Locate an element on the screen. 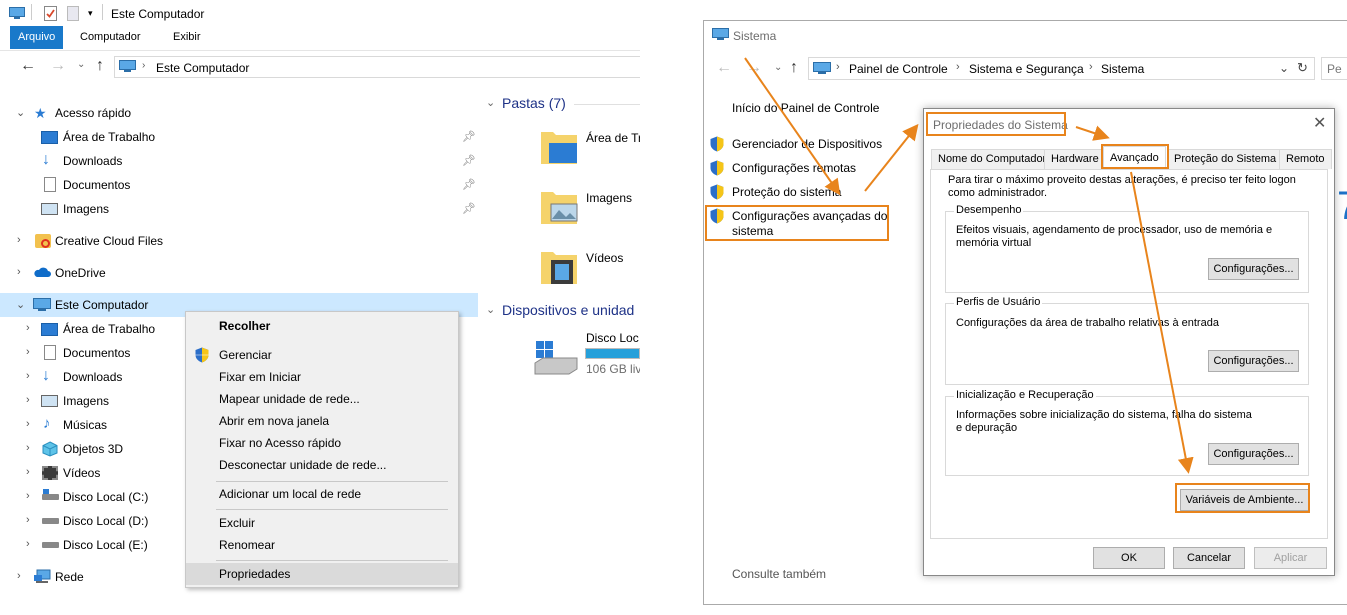  folder-desktop-icon is located at coordinates (559, 145).